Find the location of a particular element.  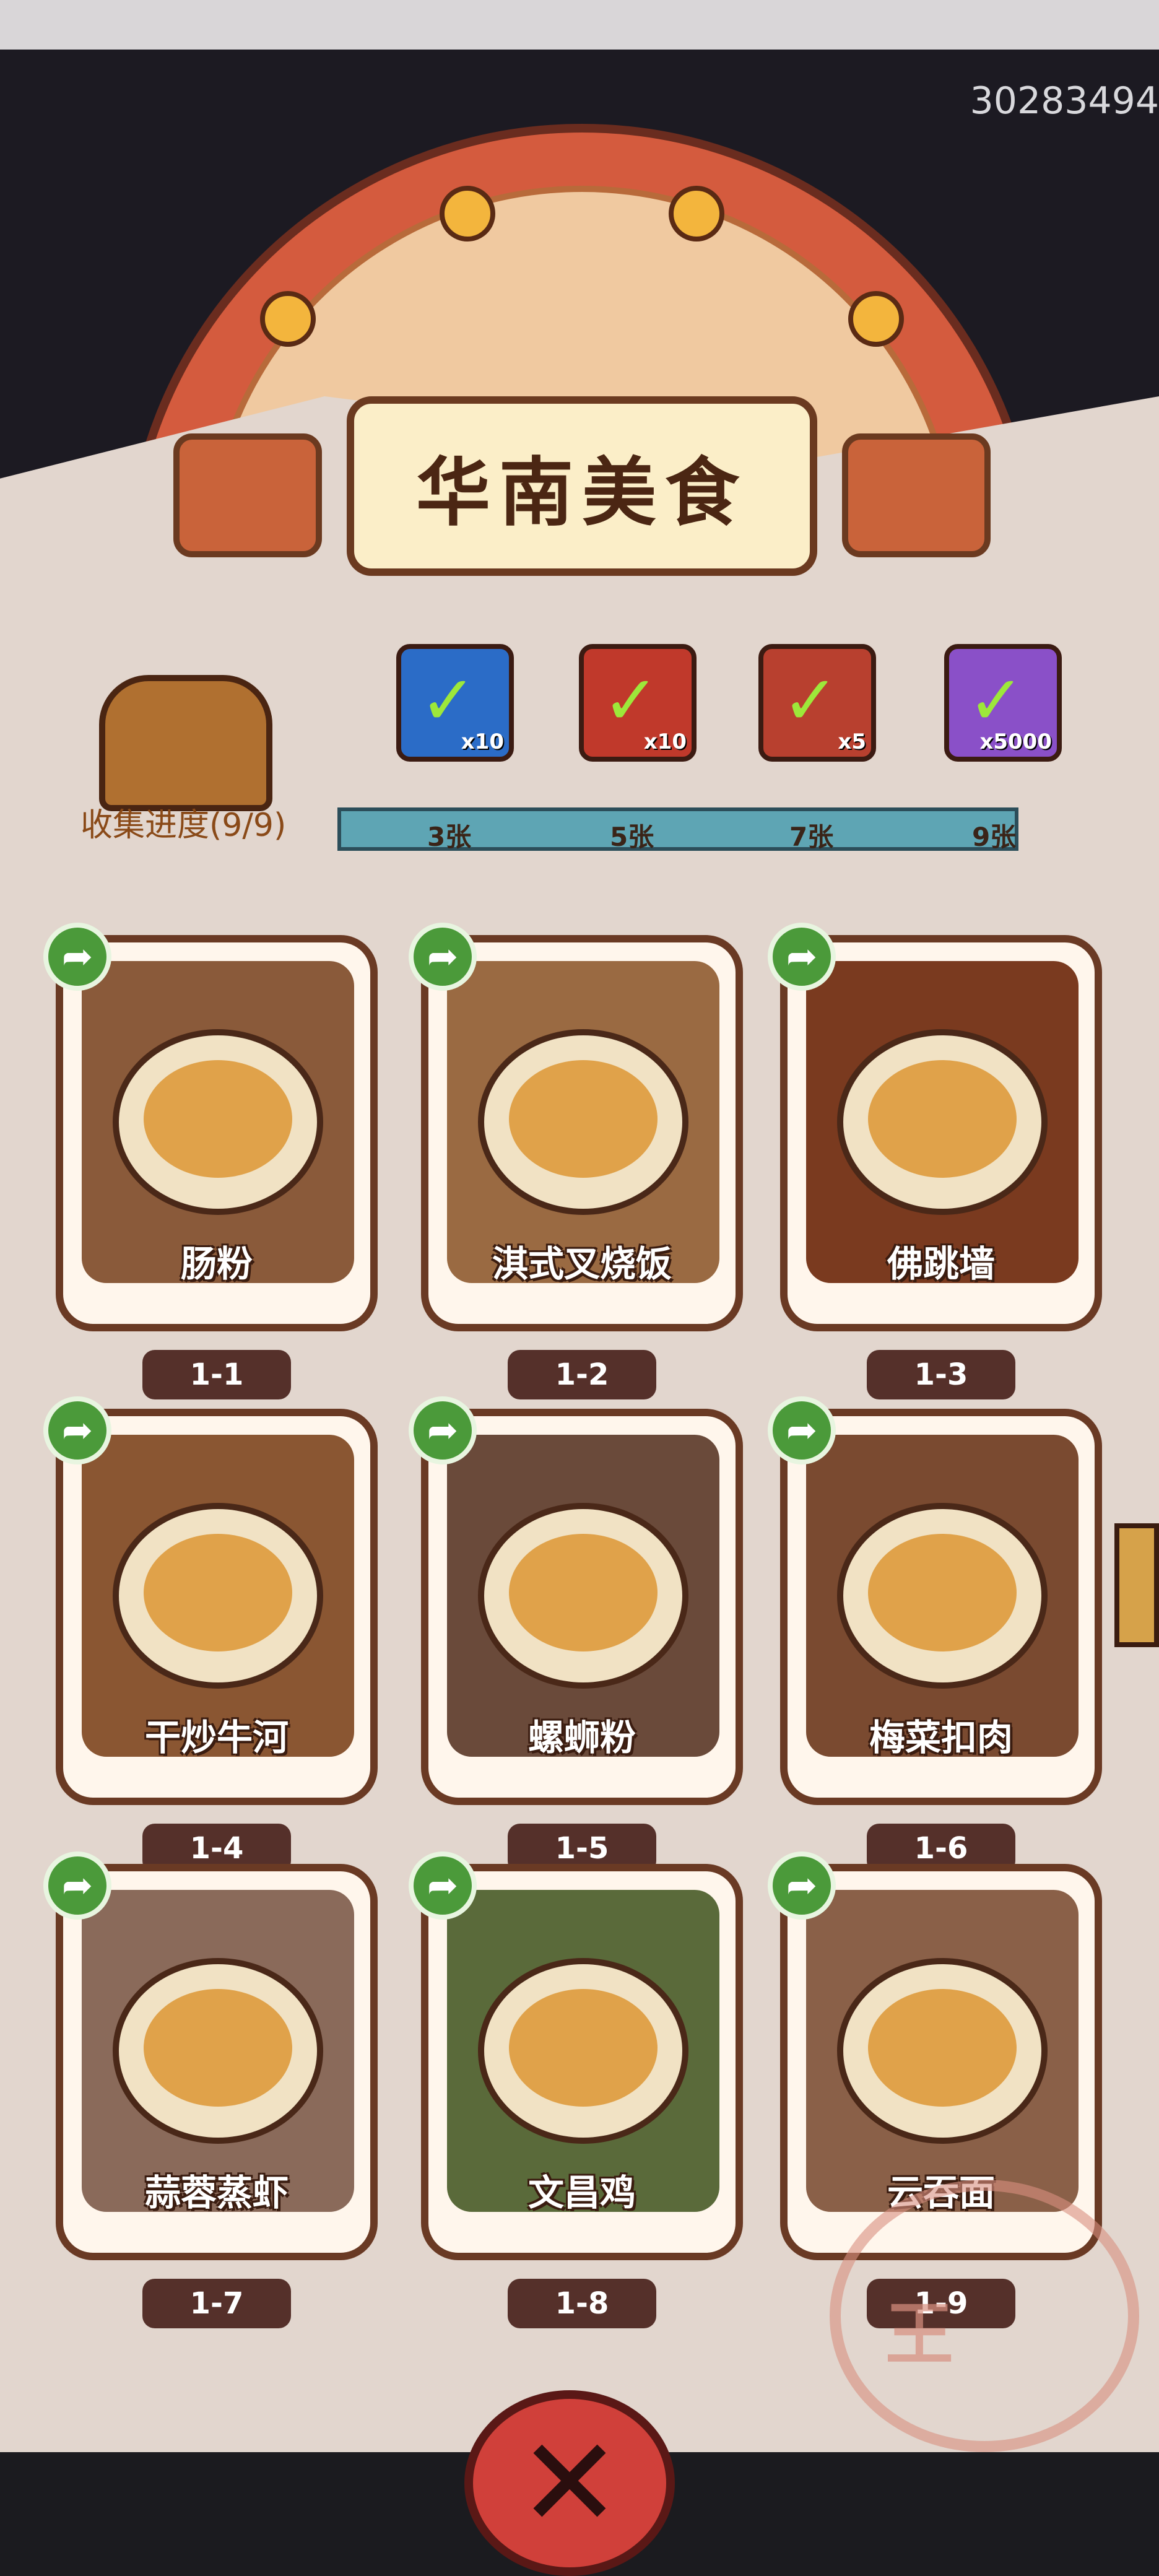

dish-code-plate: 1-7 is located at coordinates (216, 2303).